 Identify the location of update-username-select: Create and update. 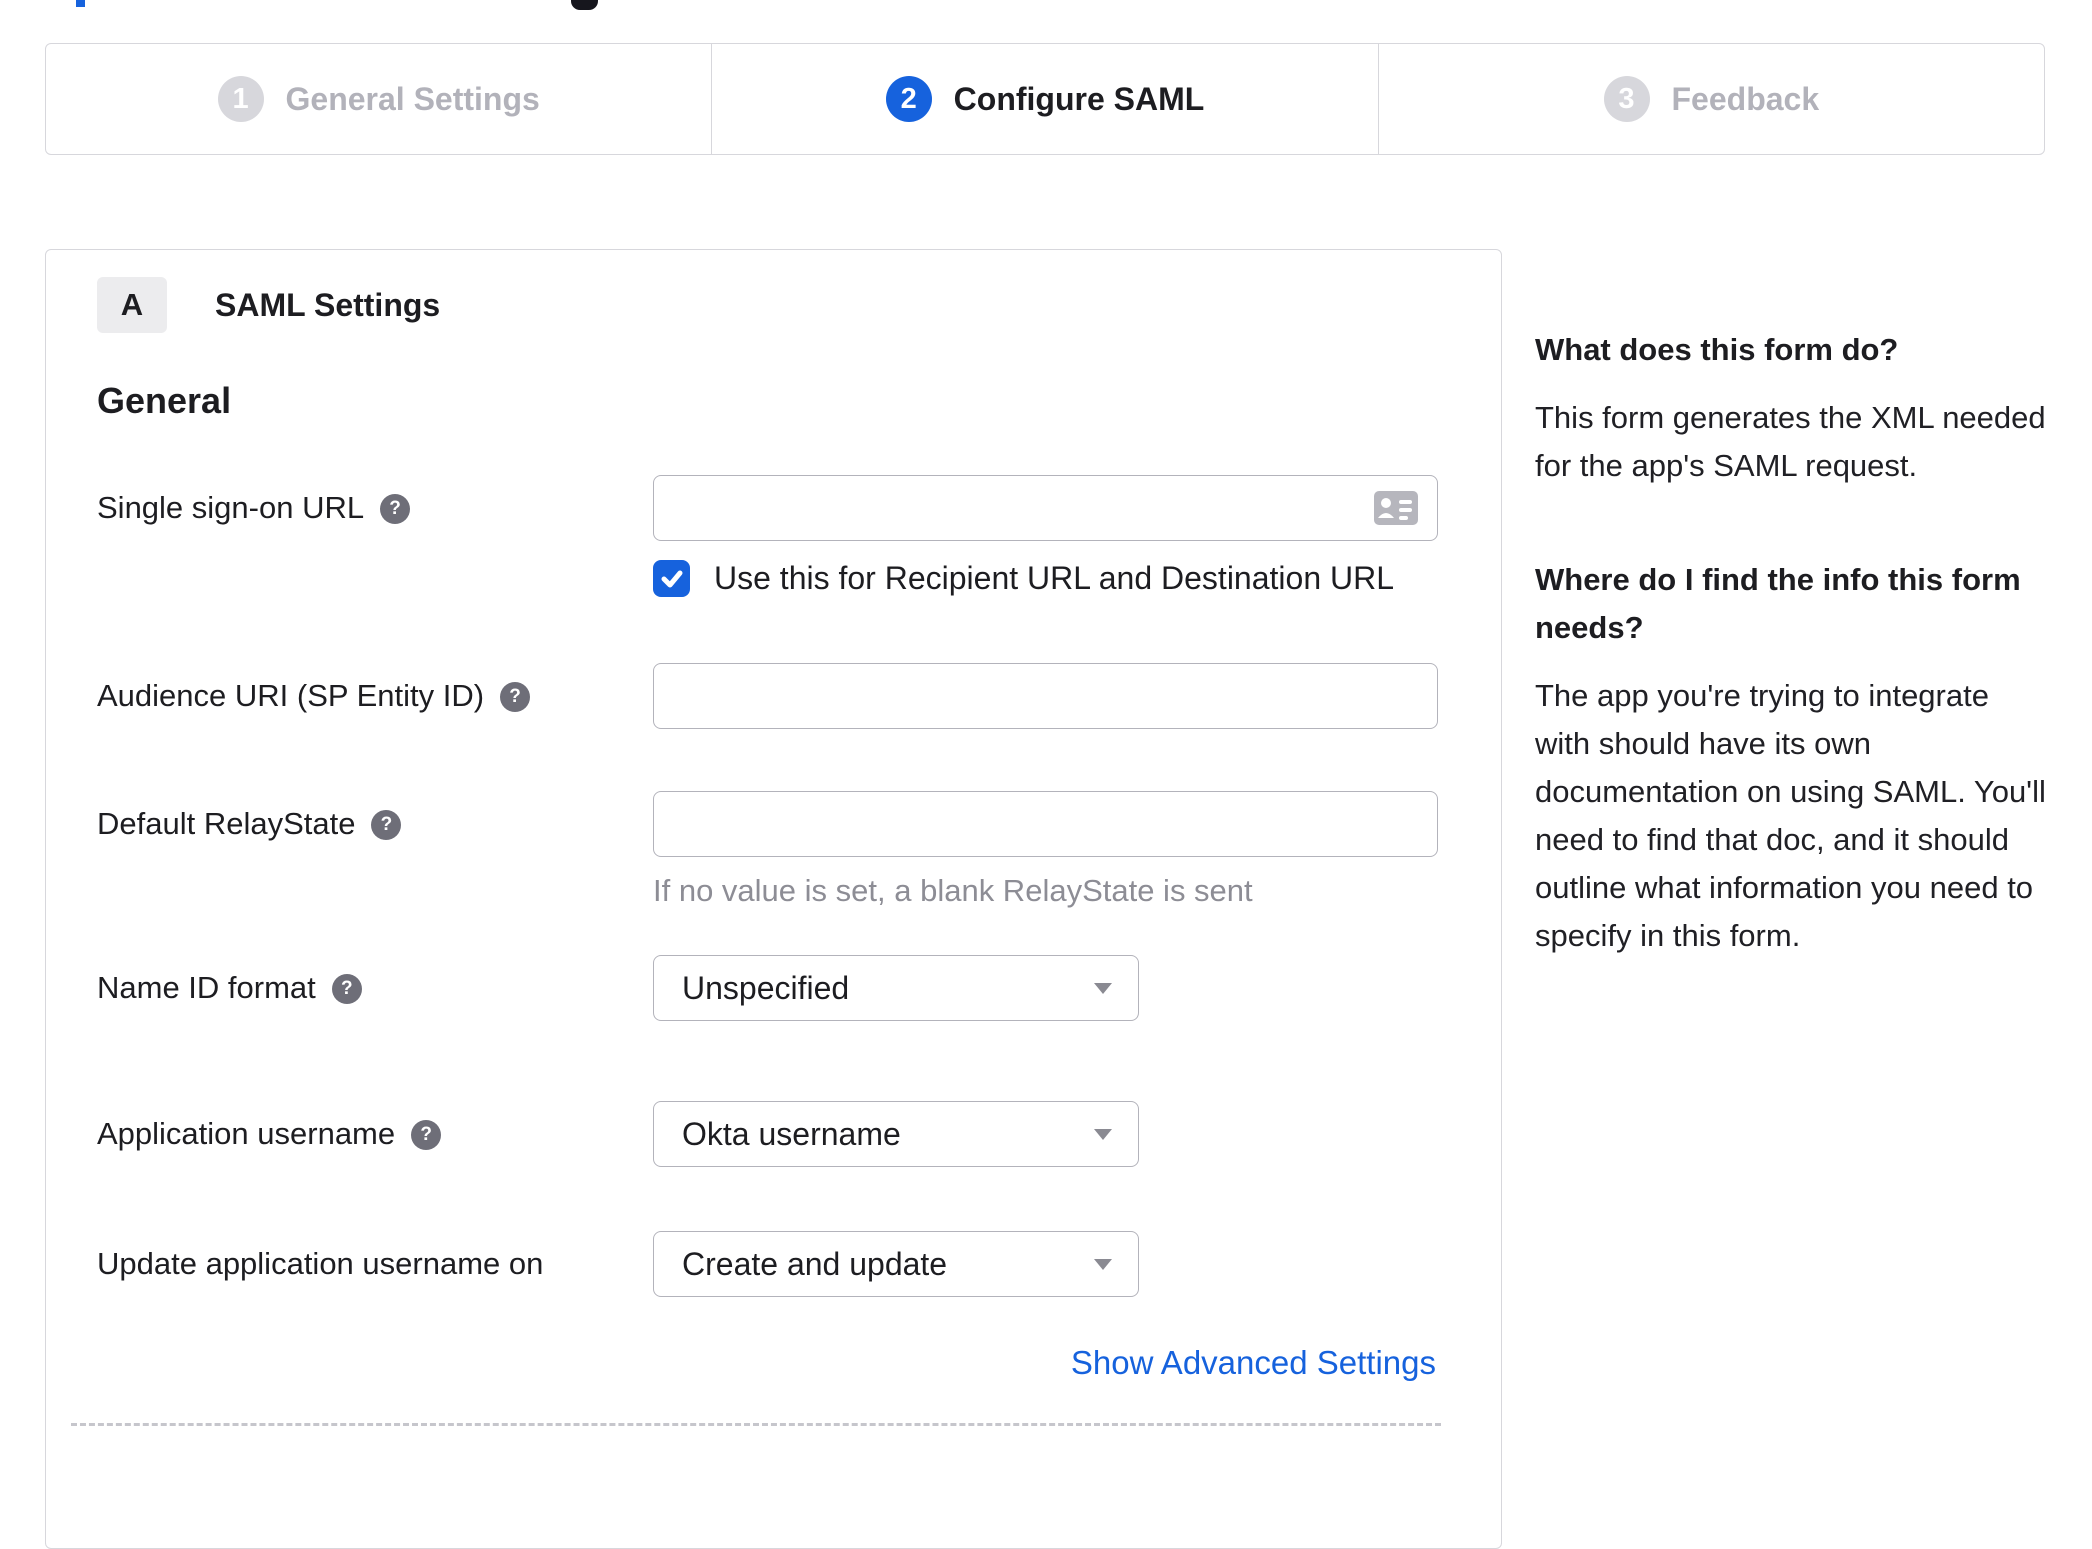
(896, 1264).